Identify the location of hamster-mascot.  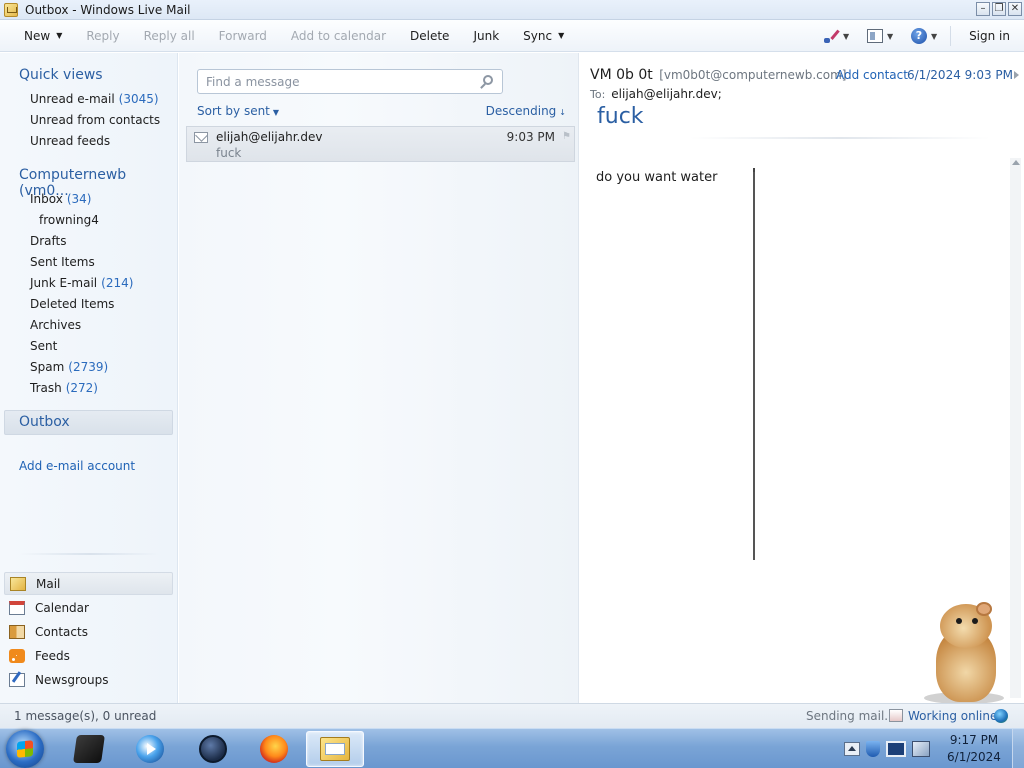
(965, 652).